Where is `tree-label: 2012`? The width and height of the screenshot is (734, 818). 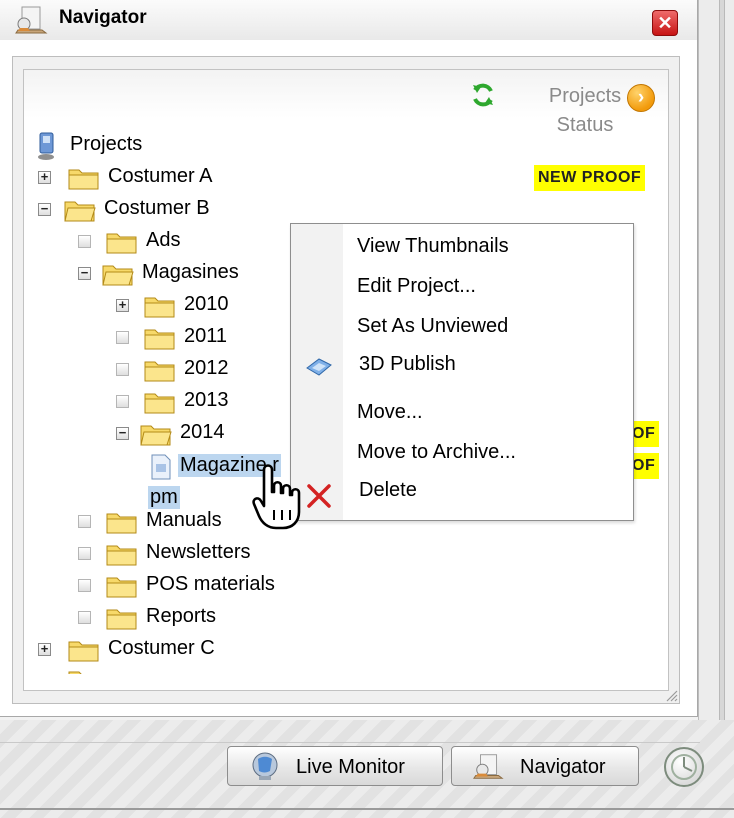 tree-label: 2012 is located at coordinates (206, 368).